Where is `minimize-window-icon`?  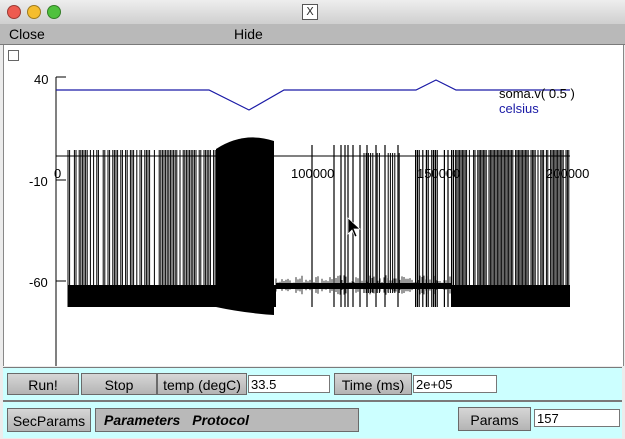 minimize-window-icon is located at coordinates (34, 12).